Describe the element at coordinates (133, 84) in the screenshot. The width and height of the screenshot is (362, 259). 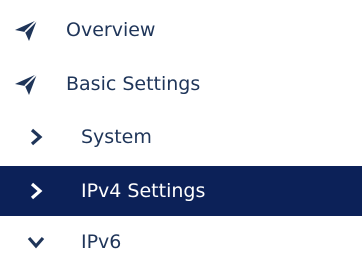
I see `menu-item-label: Basic Settings` at that location.